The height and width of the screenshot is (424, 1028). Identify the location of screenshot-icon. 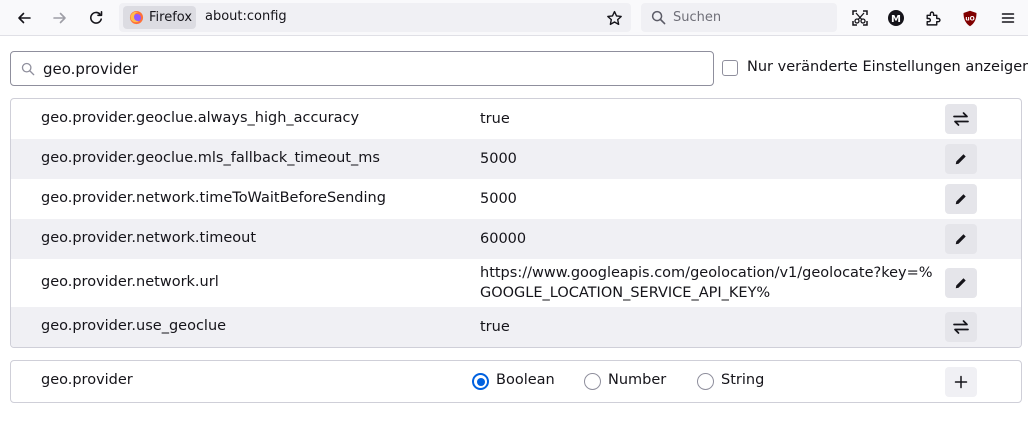
(860, 18).